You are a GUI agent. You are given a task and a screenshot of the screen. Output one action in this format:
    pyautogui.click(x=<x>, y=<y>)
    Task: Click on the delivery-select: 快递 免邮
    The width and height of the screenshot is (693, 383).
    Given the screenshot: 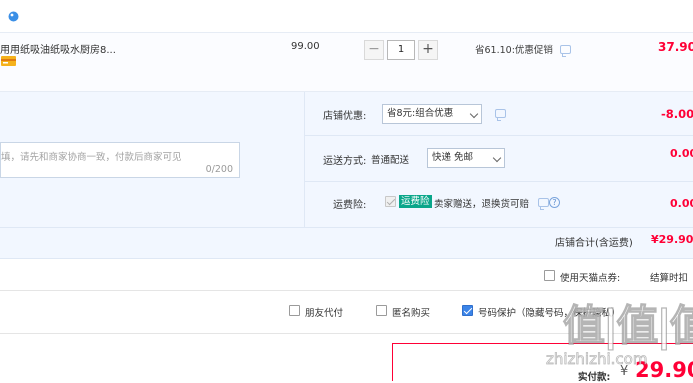 What is the action you would take?
    pyautogui.click(x=466, y=158)
    